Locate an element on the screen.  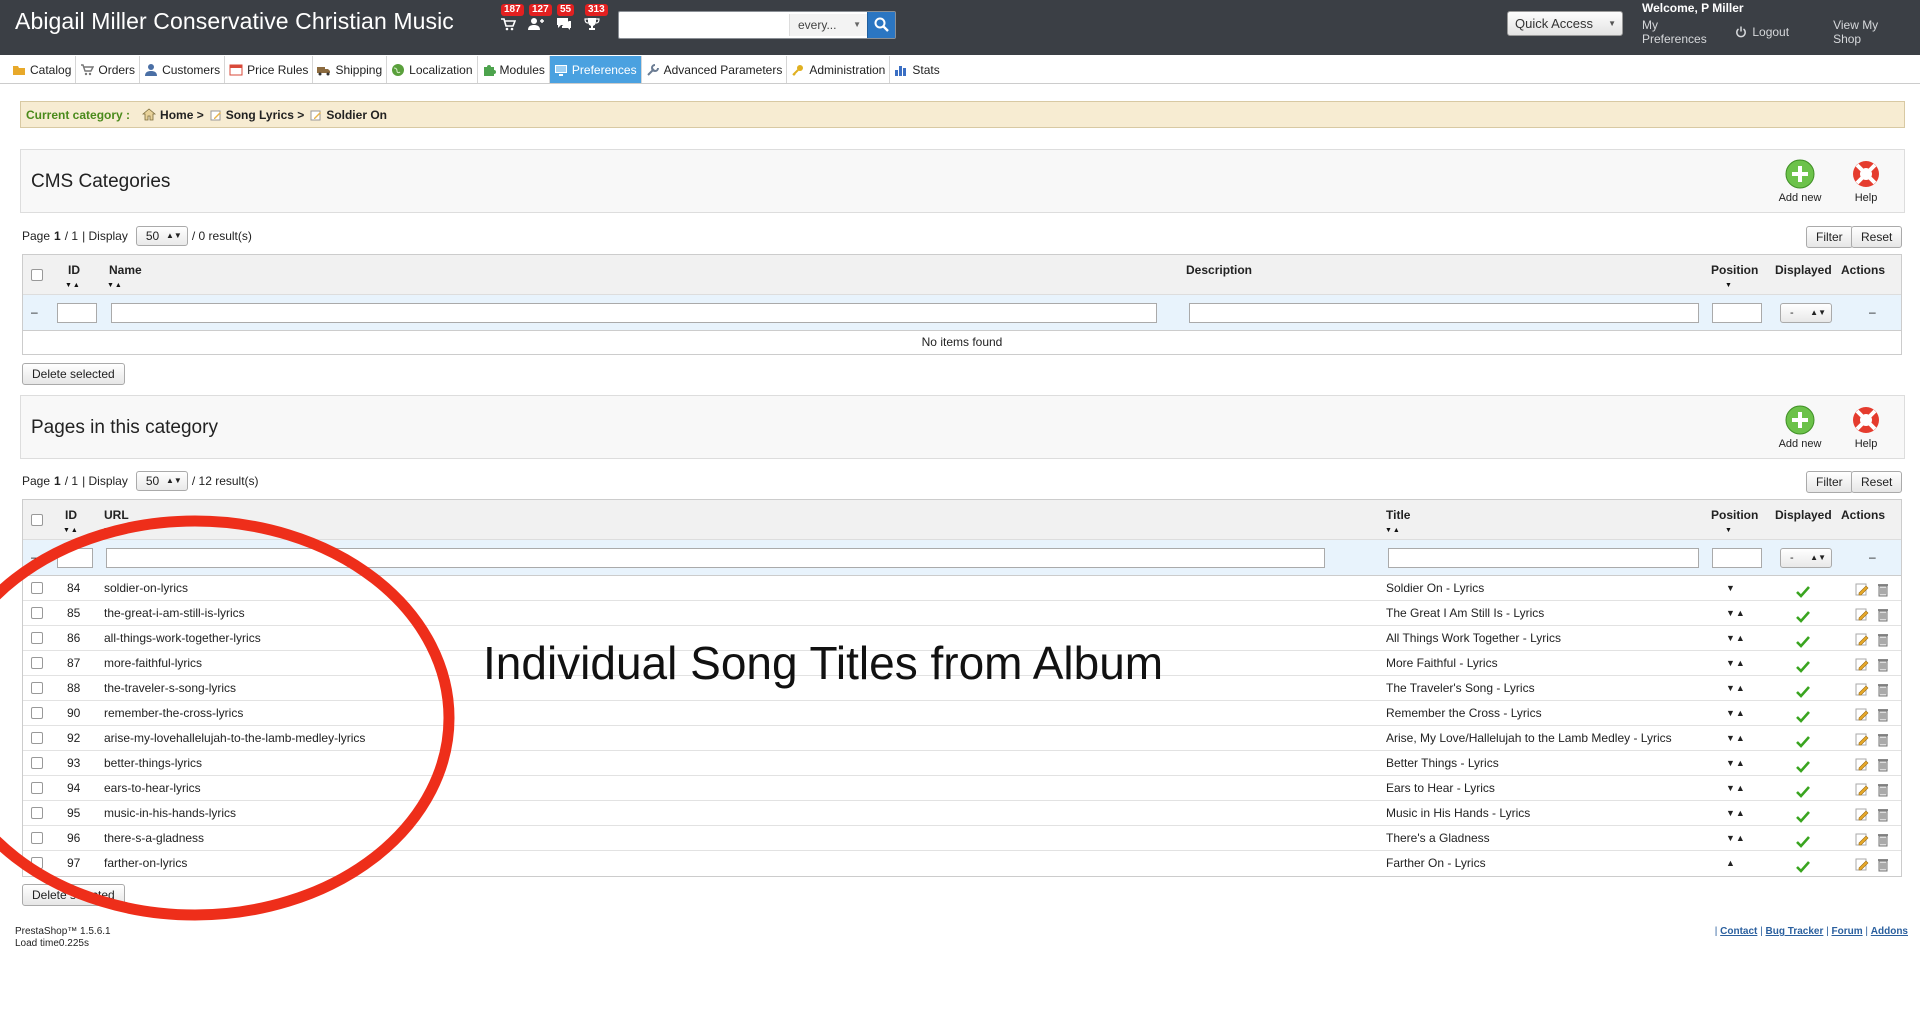
table-row: 84 soldier-on-lyrics Soldier On - Lyrics ▼ is located at coordinates (962, 588).